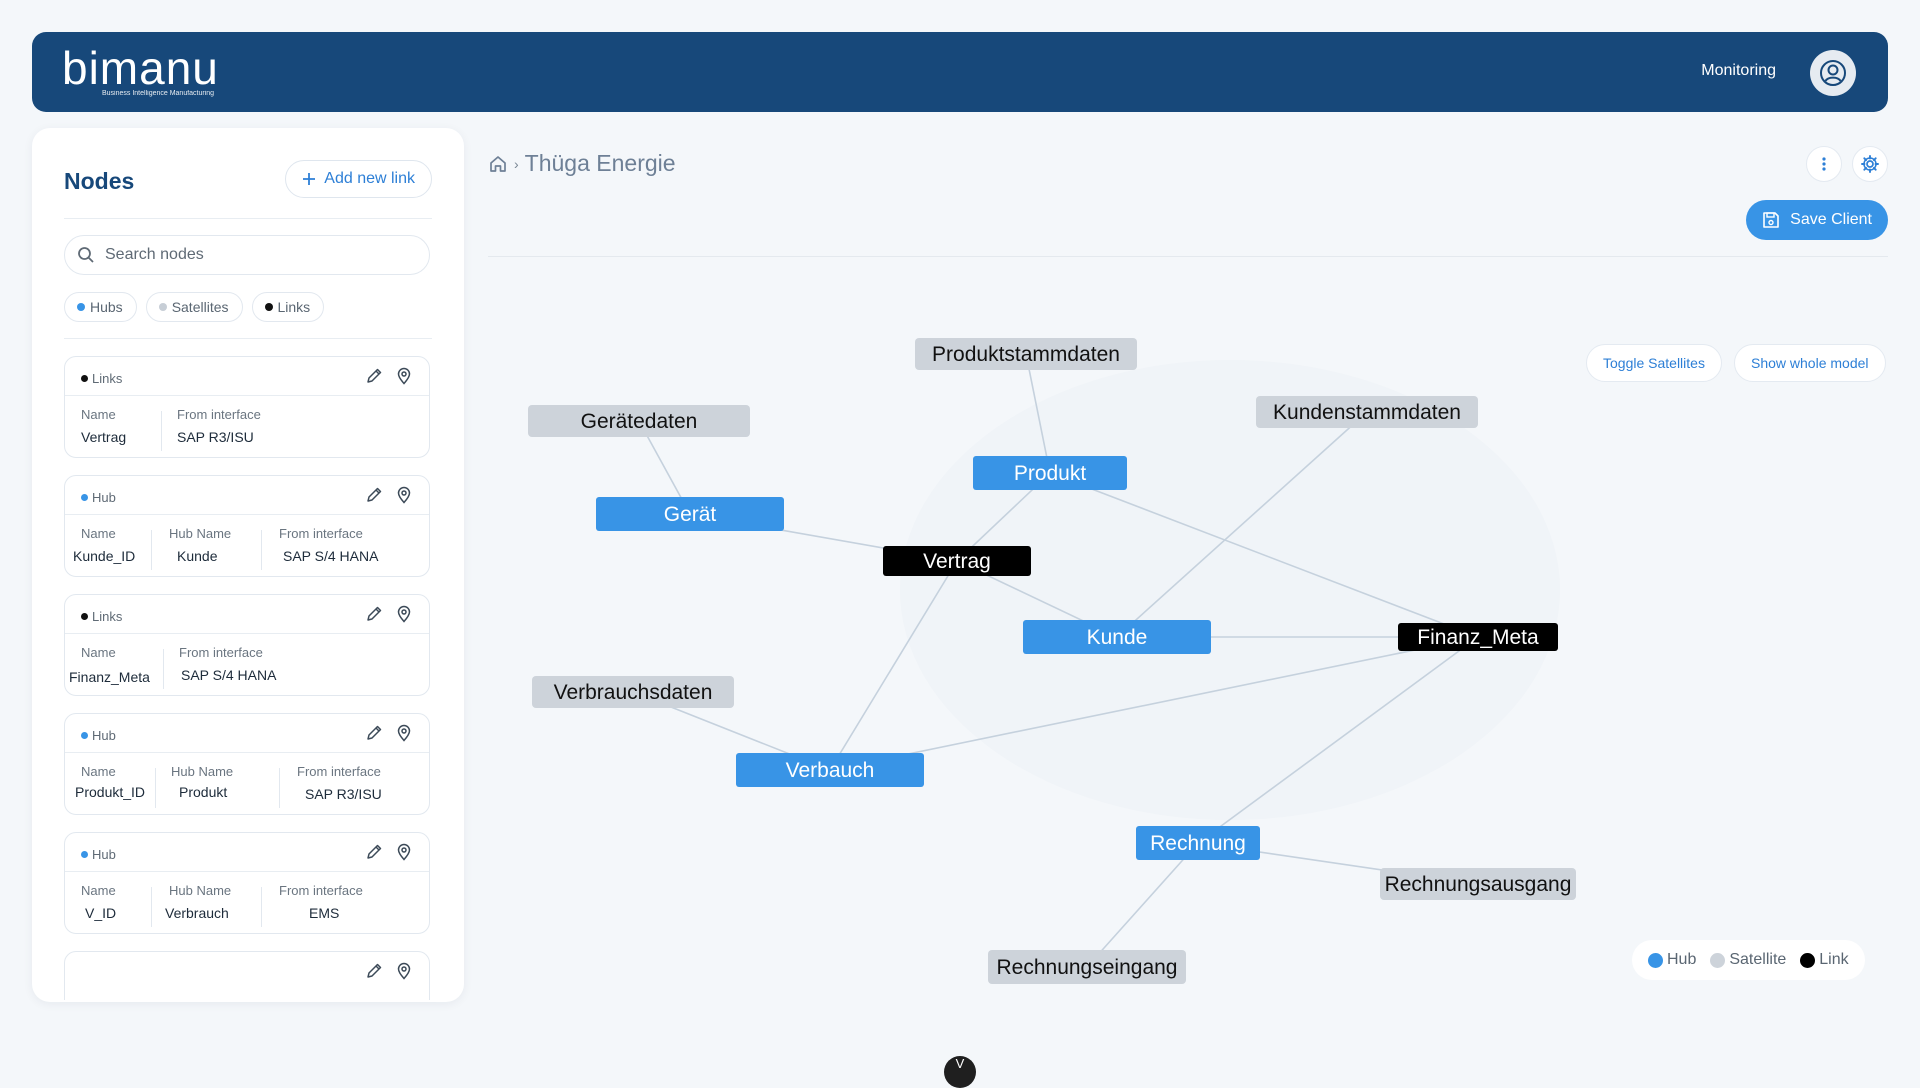 The height and width of the screenshot is (1088, 1920). I want to click on graph-node-label: Rechnungseingang, so click(1087, 967).